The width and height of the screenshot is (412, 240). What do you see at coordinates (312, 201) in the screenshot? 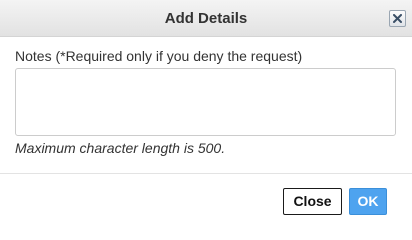
I see `close-button: Close` at bounding box center [312, 201].